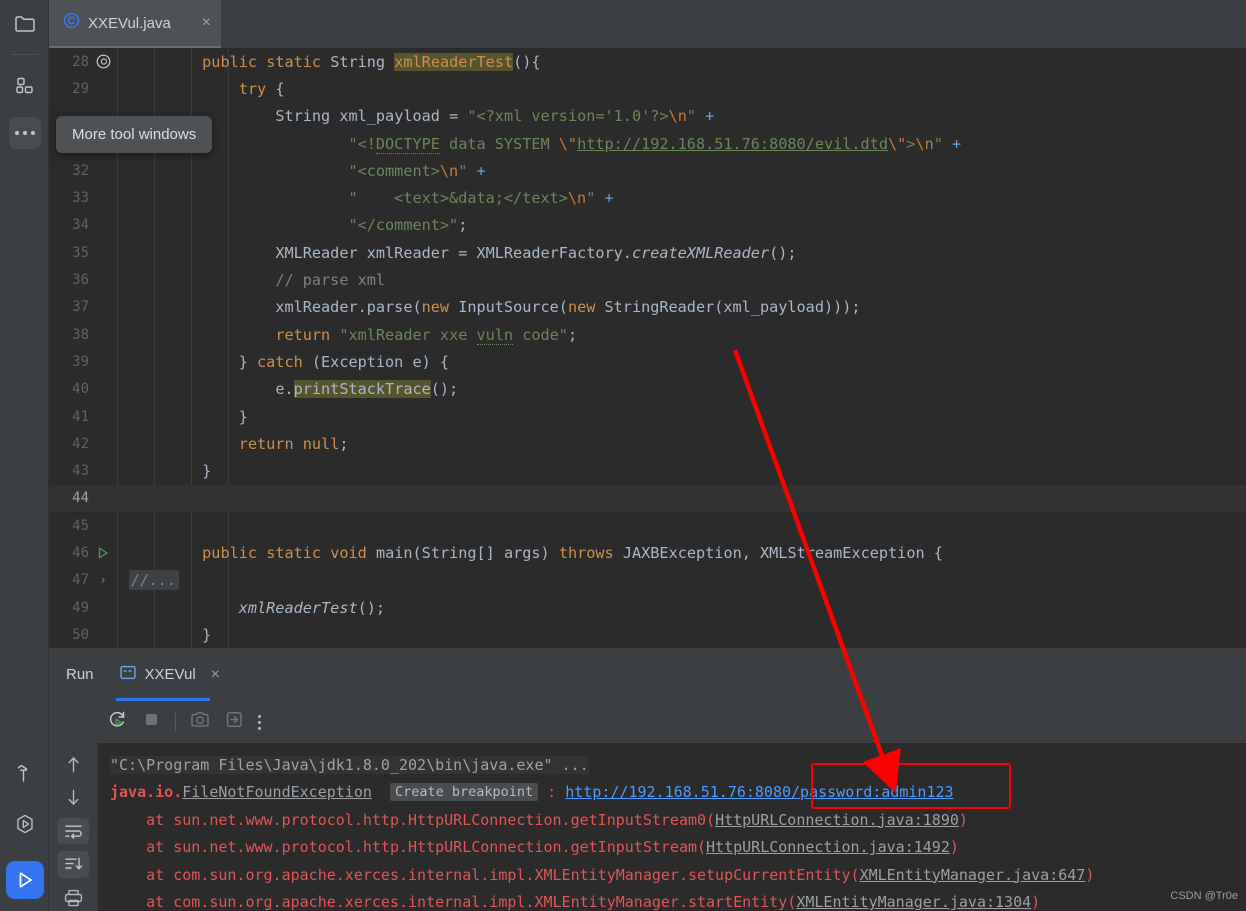  I want to click on code-text: }, so click(164, 471).